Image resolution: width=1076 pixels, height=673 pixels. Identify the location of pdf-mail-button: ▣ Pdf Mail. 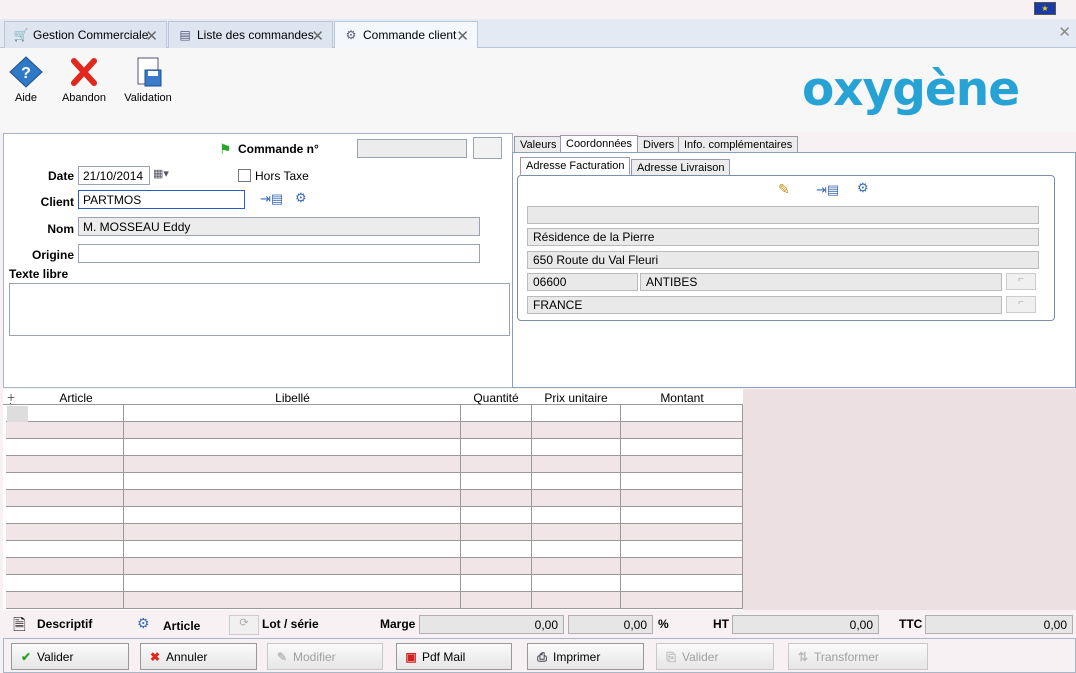
(454, 656).